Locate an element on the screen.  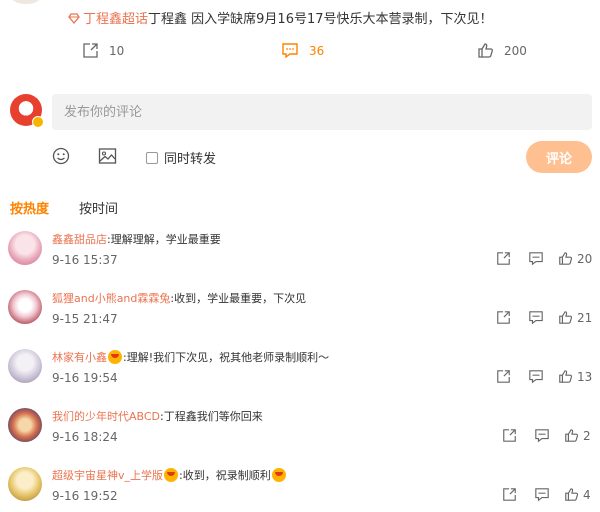
commenter-name: 林家有小鑫 is located at coordinates (79, 357).